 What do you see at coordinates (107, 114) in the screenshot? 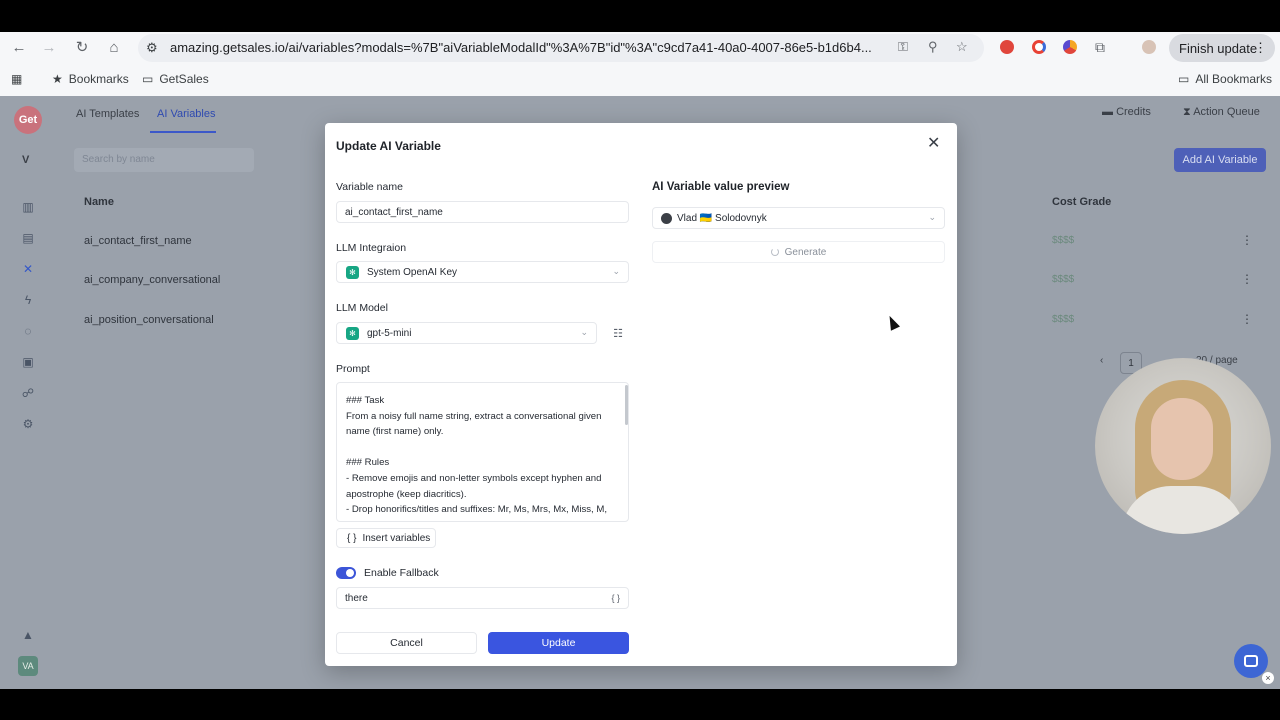
I see `tab-ai-templates: AI Templates` at bounding box center [107, 114].